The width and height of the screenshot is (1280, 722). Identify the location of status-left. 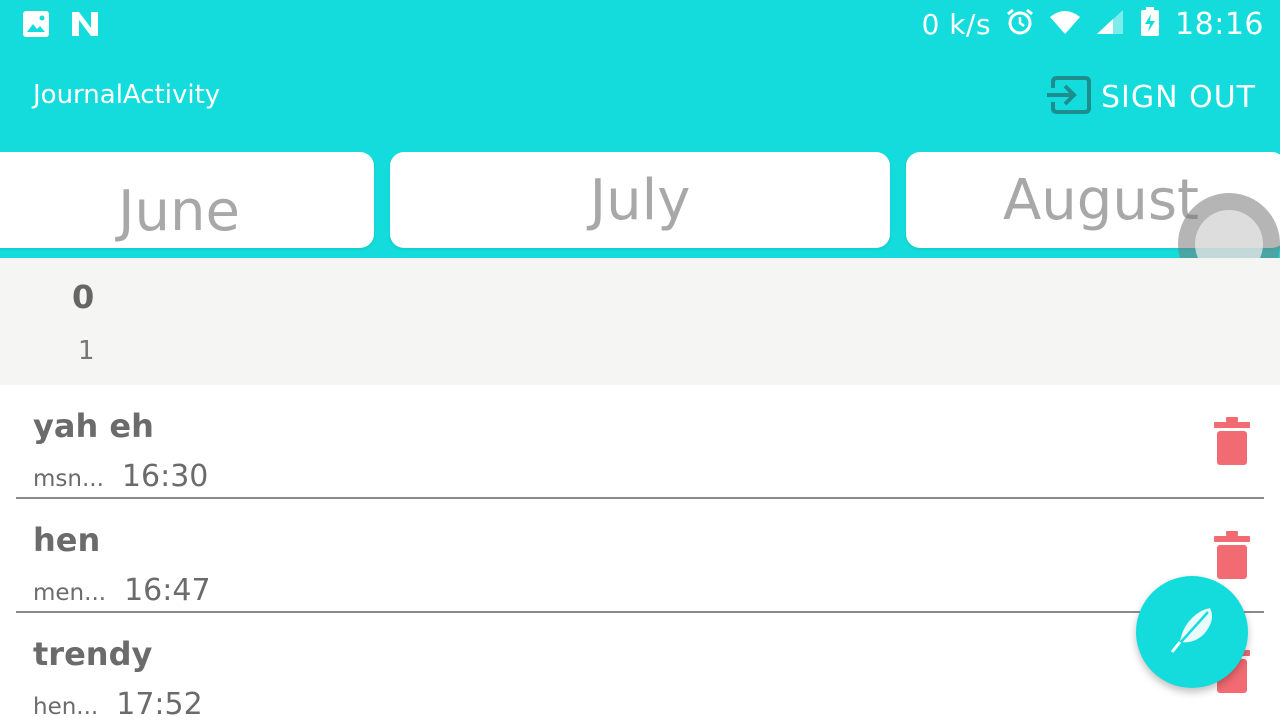
(61, 26).